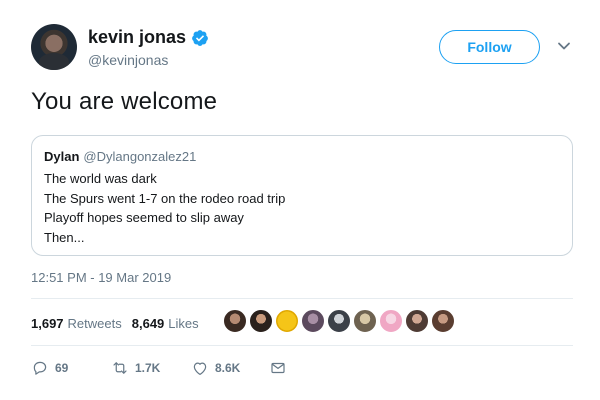  What do you see at coordinates (200, 37) in the screenshot?
I see `verified-badge-icon` at bounding box center [200, 37].